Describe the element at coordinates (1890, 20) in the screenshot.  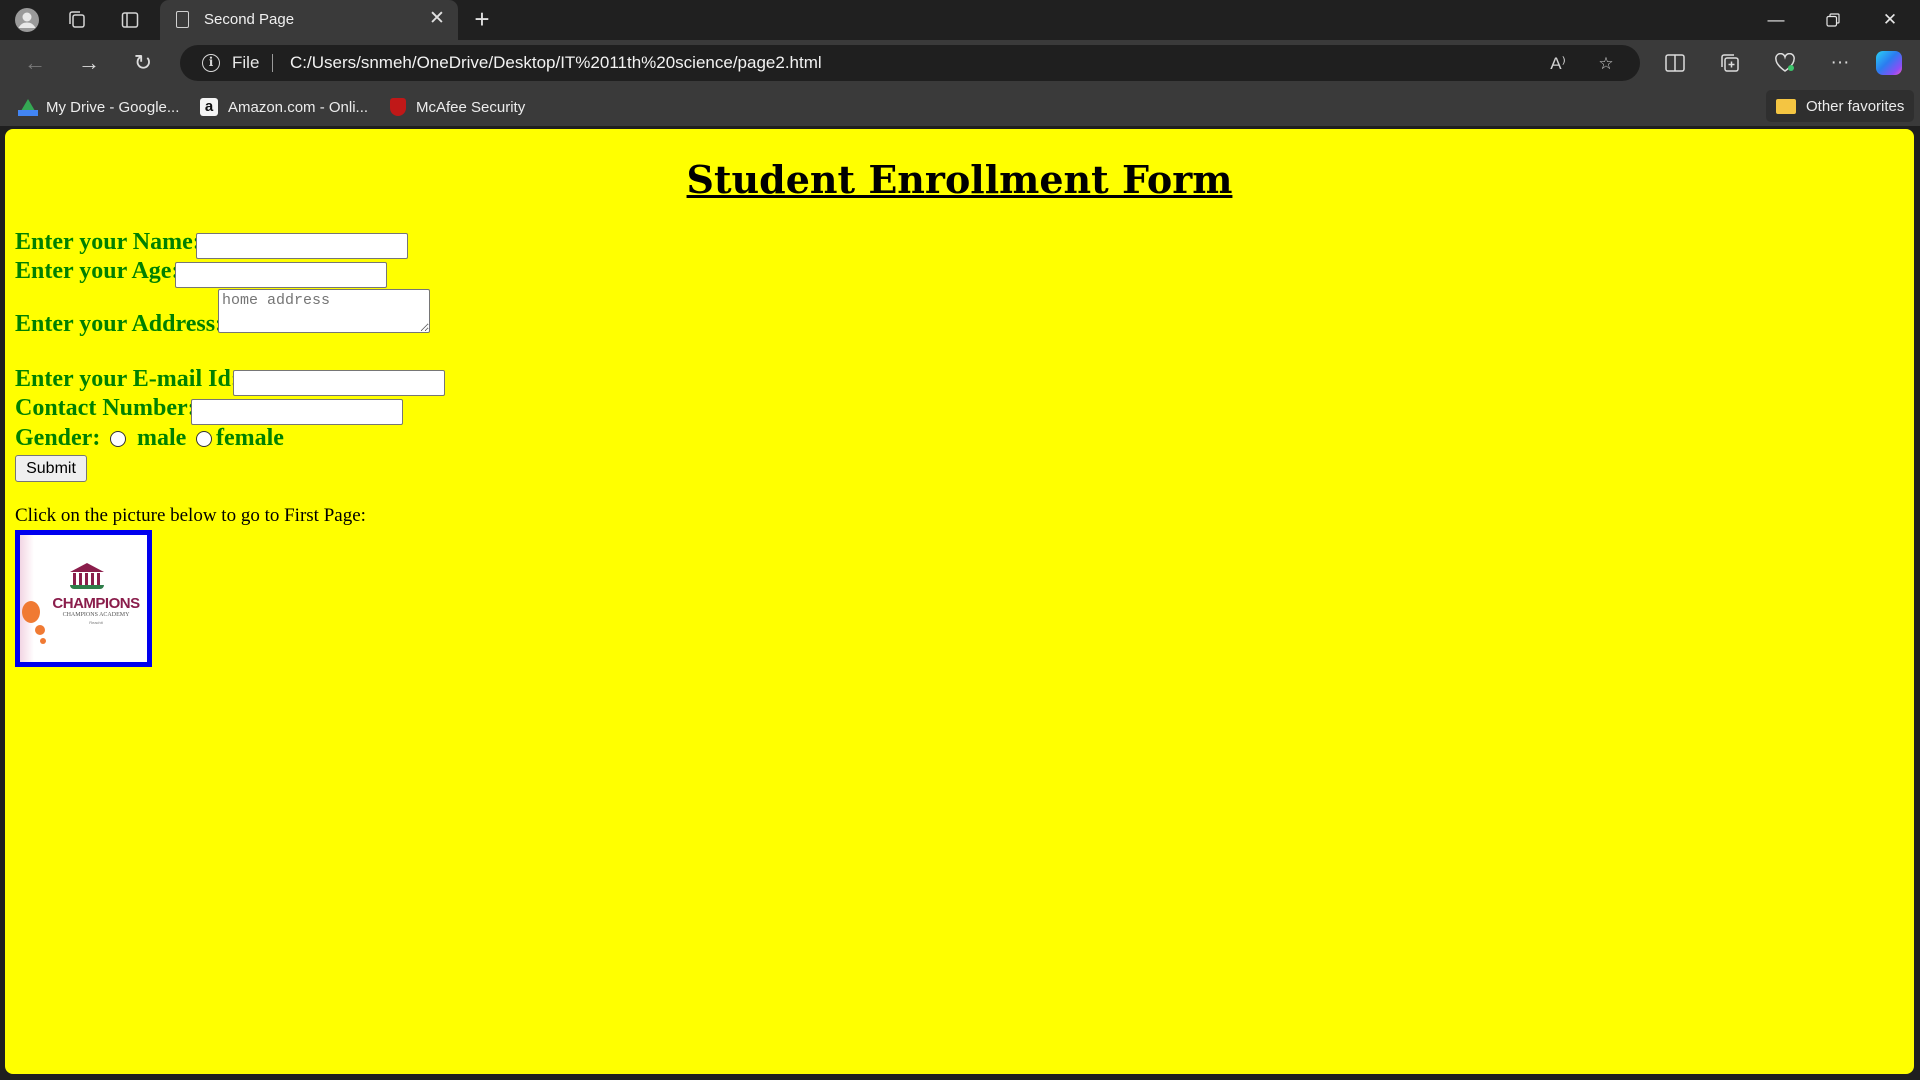
I see `close-window-icon: ✕` at that location.